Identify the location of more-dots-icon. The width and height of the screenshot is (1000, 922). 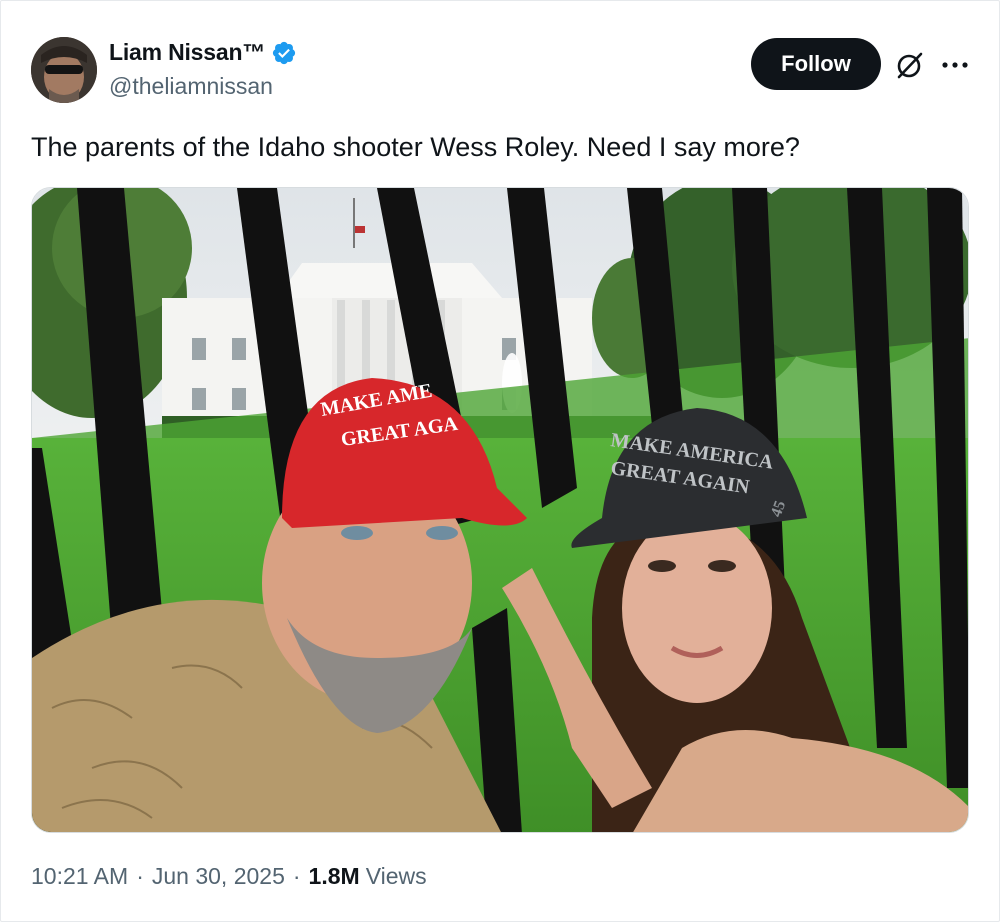
(955, 65).